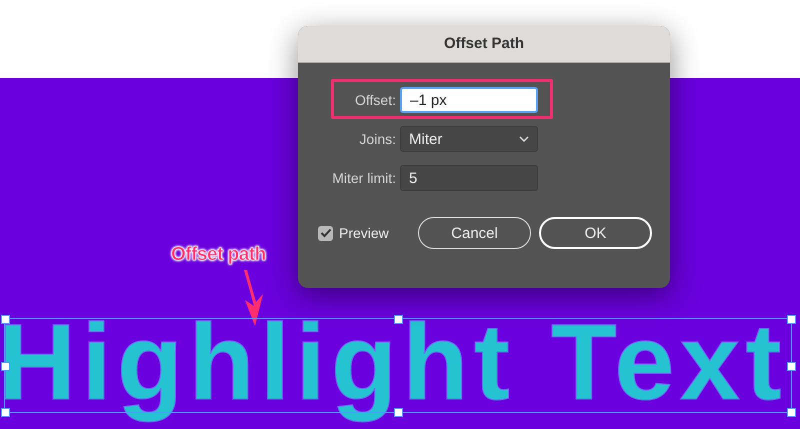  I want to click on input-field: 5, so click(469, 178).